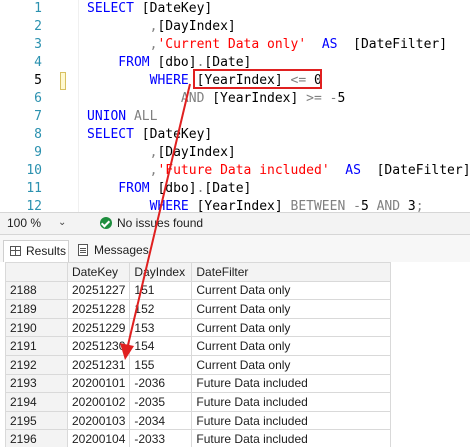 This screenshot has width=470, height=447. Describe the element at coordinates (161, 290) in the screenshot. I see `cell-dayindex: 151` at that location.